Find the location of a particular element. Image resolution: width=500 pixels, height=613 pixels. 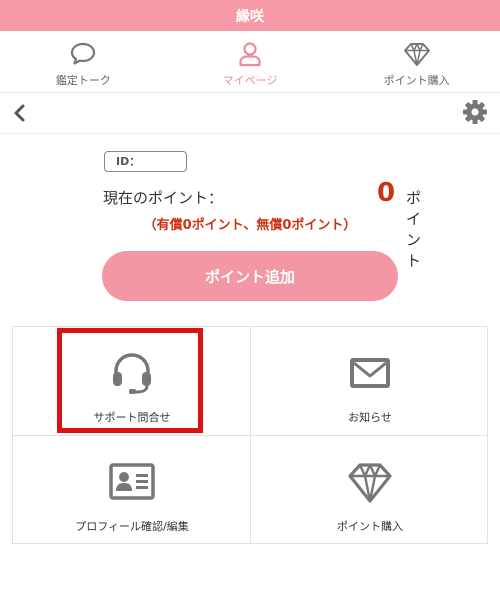

app-title: 縁咲 is located at coordinates (250, 16).